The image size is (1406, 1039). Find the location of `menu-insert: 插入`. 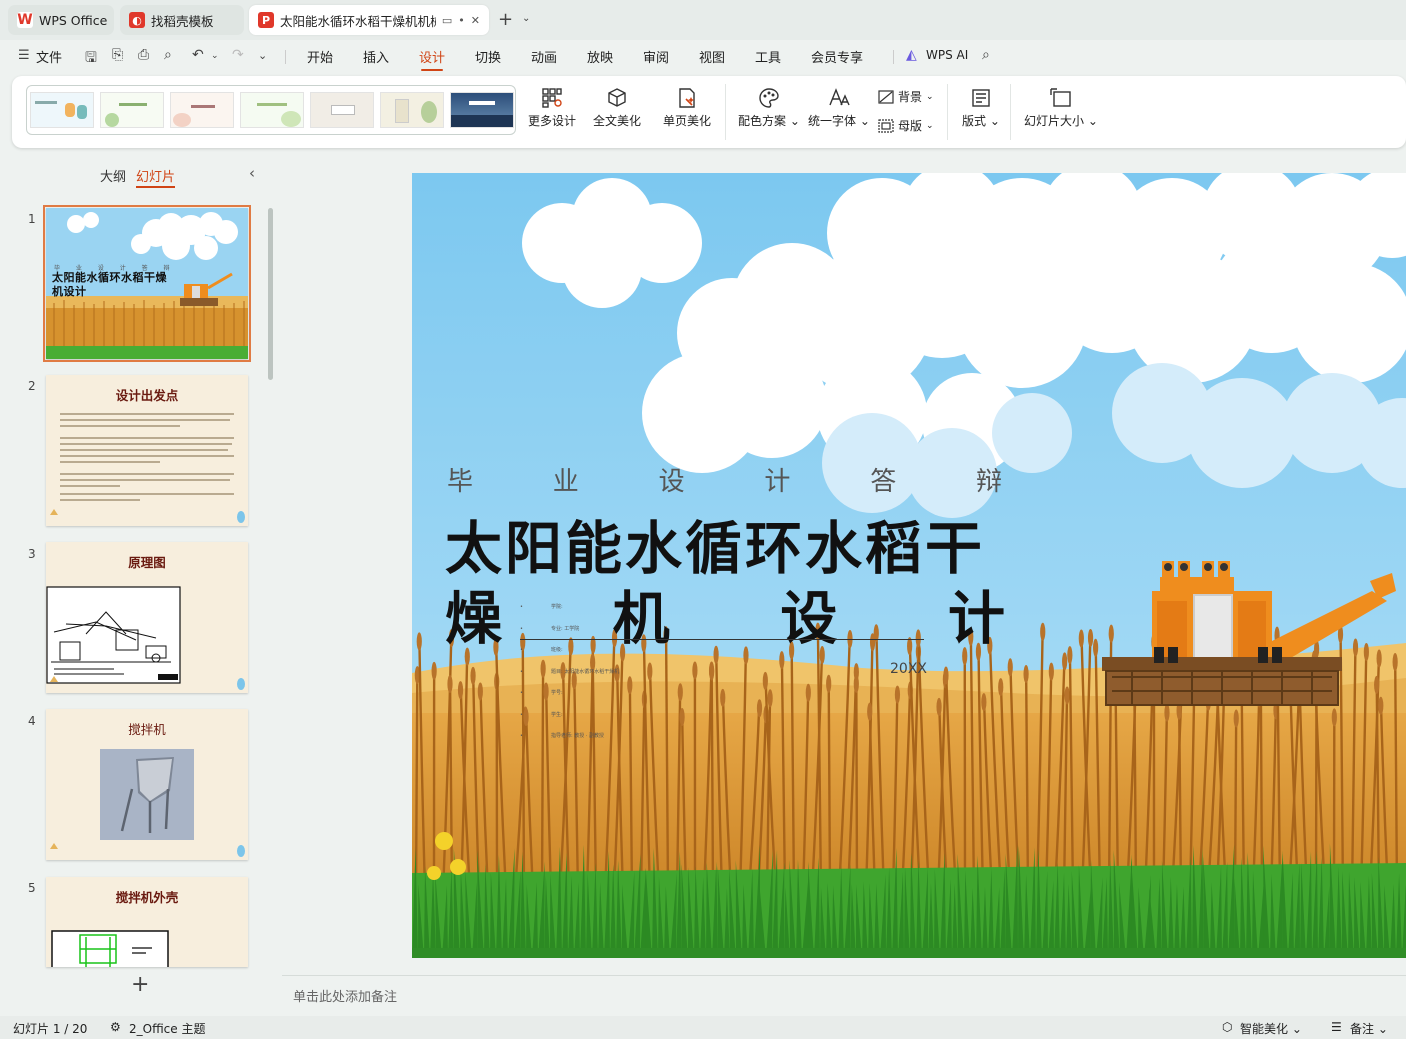

menu-insert: 插入 is located at coordinates (376, 56).